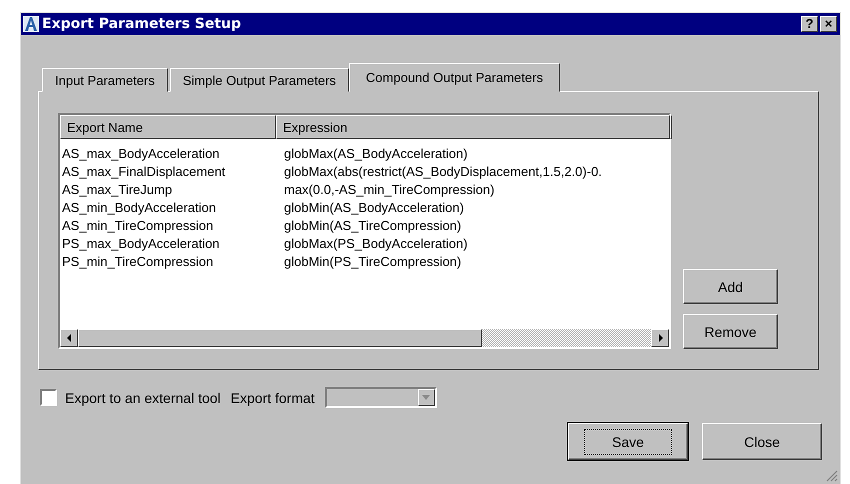 The height and width of the screenshot is (484, 850). I want to click on table-cell-text: globMax(AS_BodyAcceleration), so click(375, 153).